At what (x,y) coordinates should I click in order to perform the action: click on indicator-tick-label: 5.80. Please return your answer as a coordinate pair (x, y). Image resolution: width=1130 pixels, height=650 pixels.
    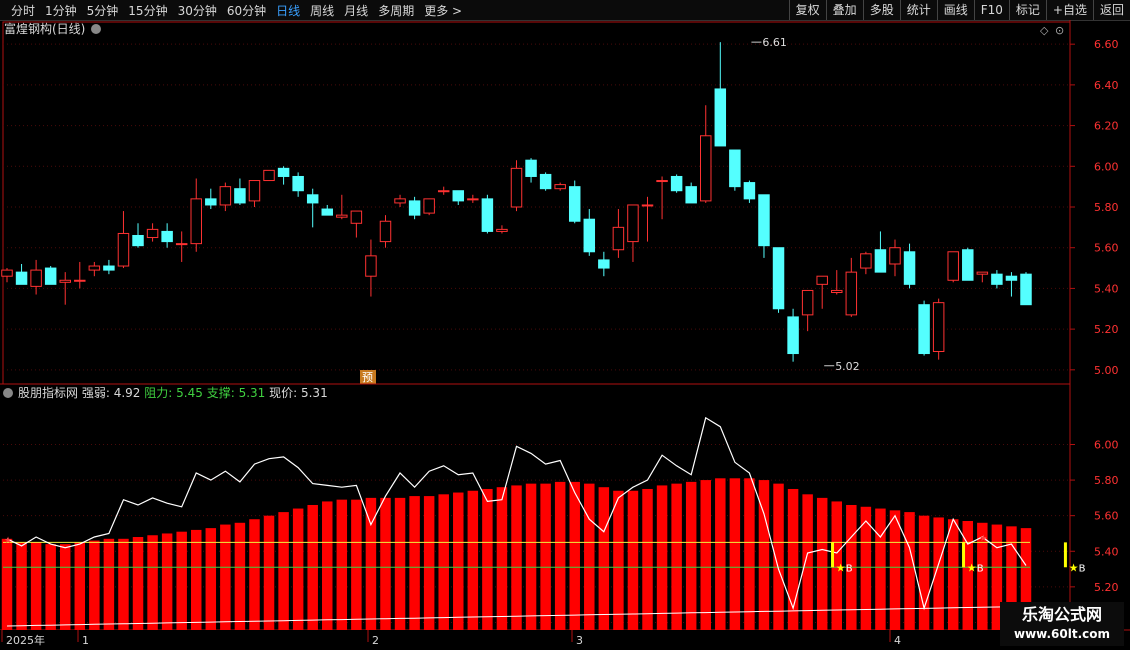
    Looking at the image, I should click on (1106, 480).